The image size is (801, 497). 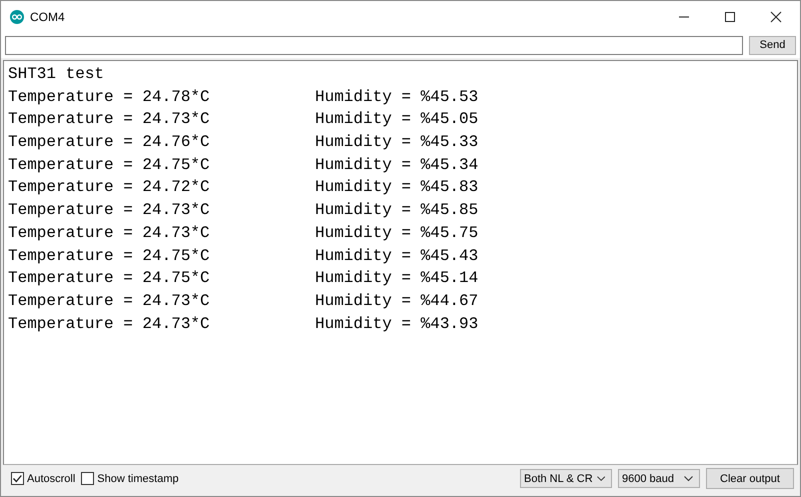 What do you see at coordinates (659, 478) in the screenshot?
I see `dropdown: 9600 baud` at bounding box center [659, 478].